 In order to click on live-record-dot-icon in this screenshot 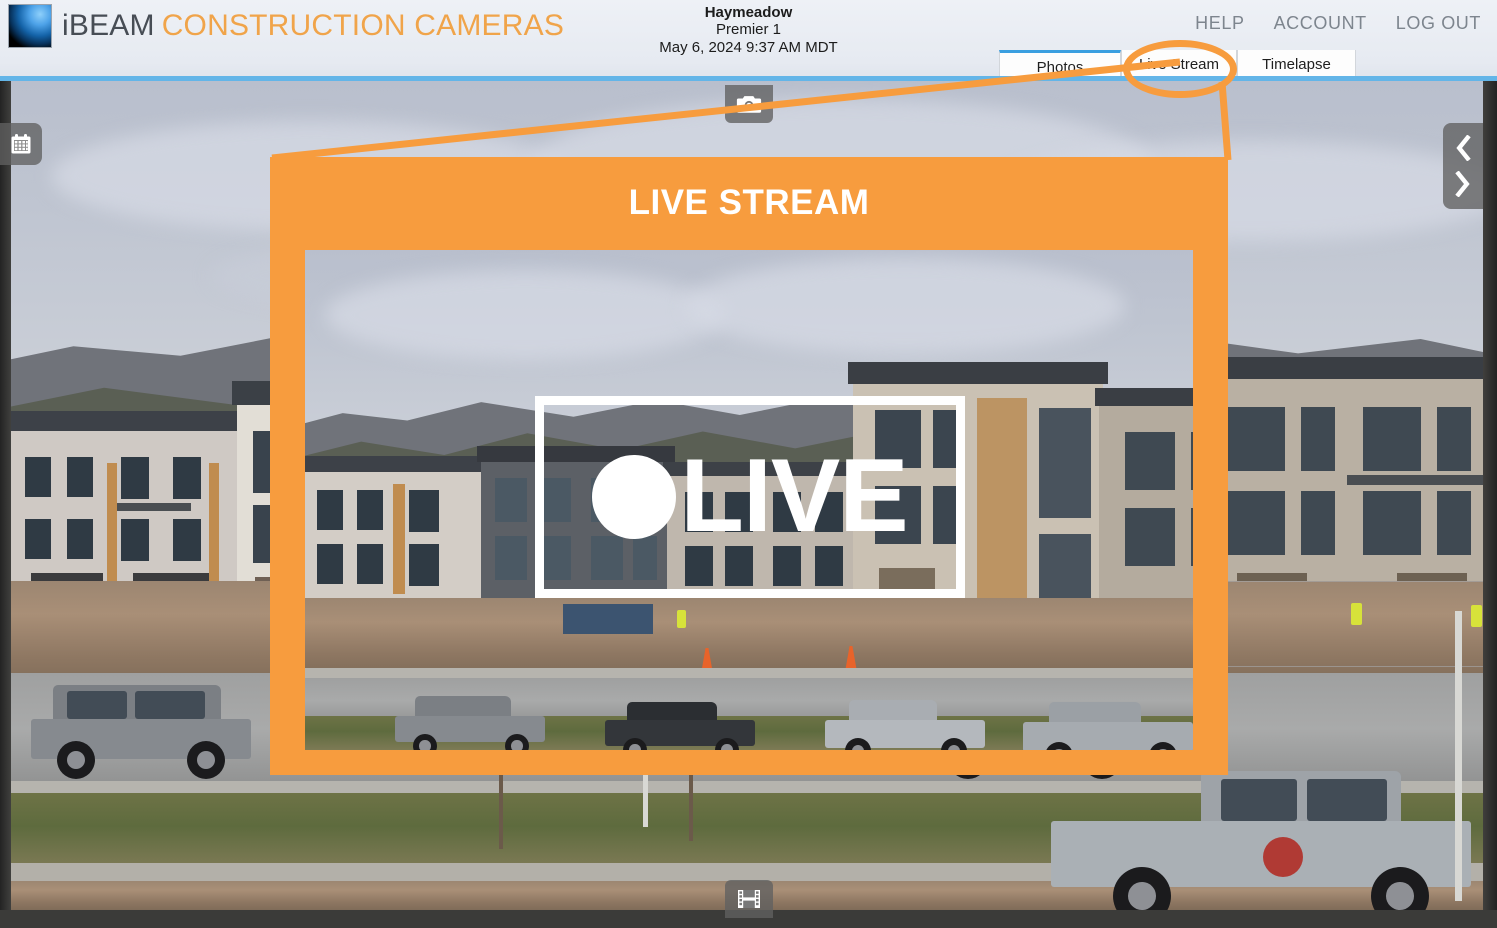, I will do `click(634, 497)`.